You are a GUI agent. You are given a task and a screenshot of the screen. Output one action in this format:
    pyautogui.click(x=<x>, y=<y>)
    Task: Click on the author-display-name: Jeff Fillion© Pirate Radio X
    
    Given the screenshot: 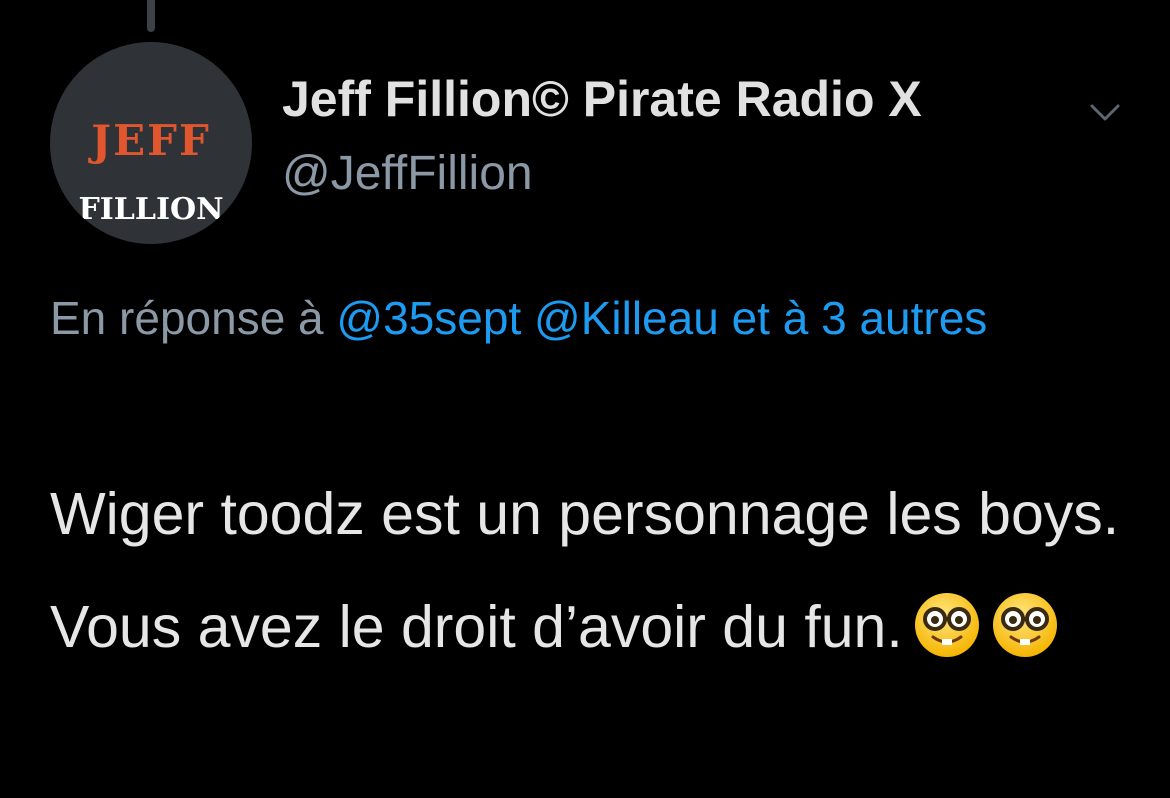 What is the action you would take?
    pyautogui.click(x=602, y=99)
    